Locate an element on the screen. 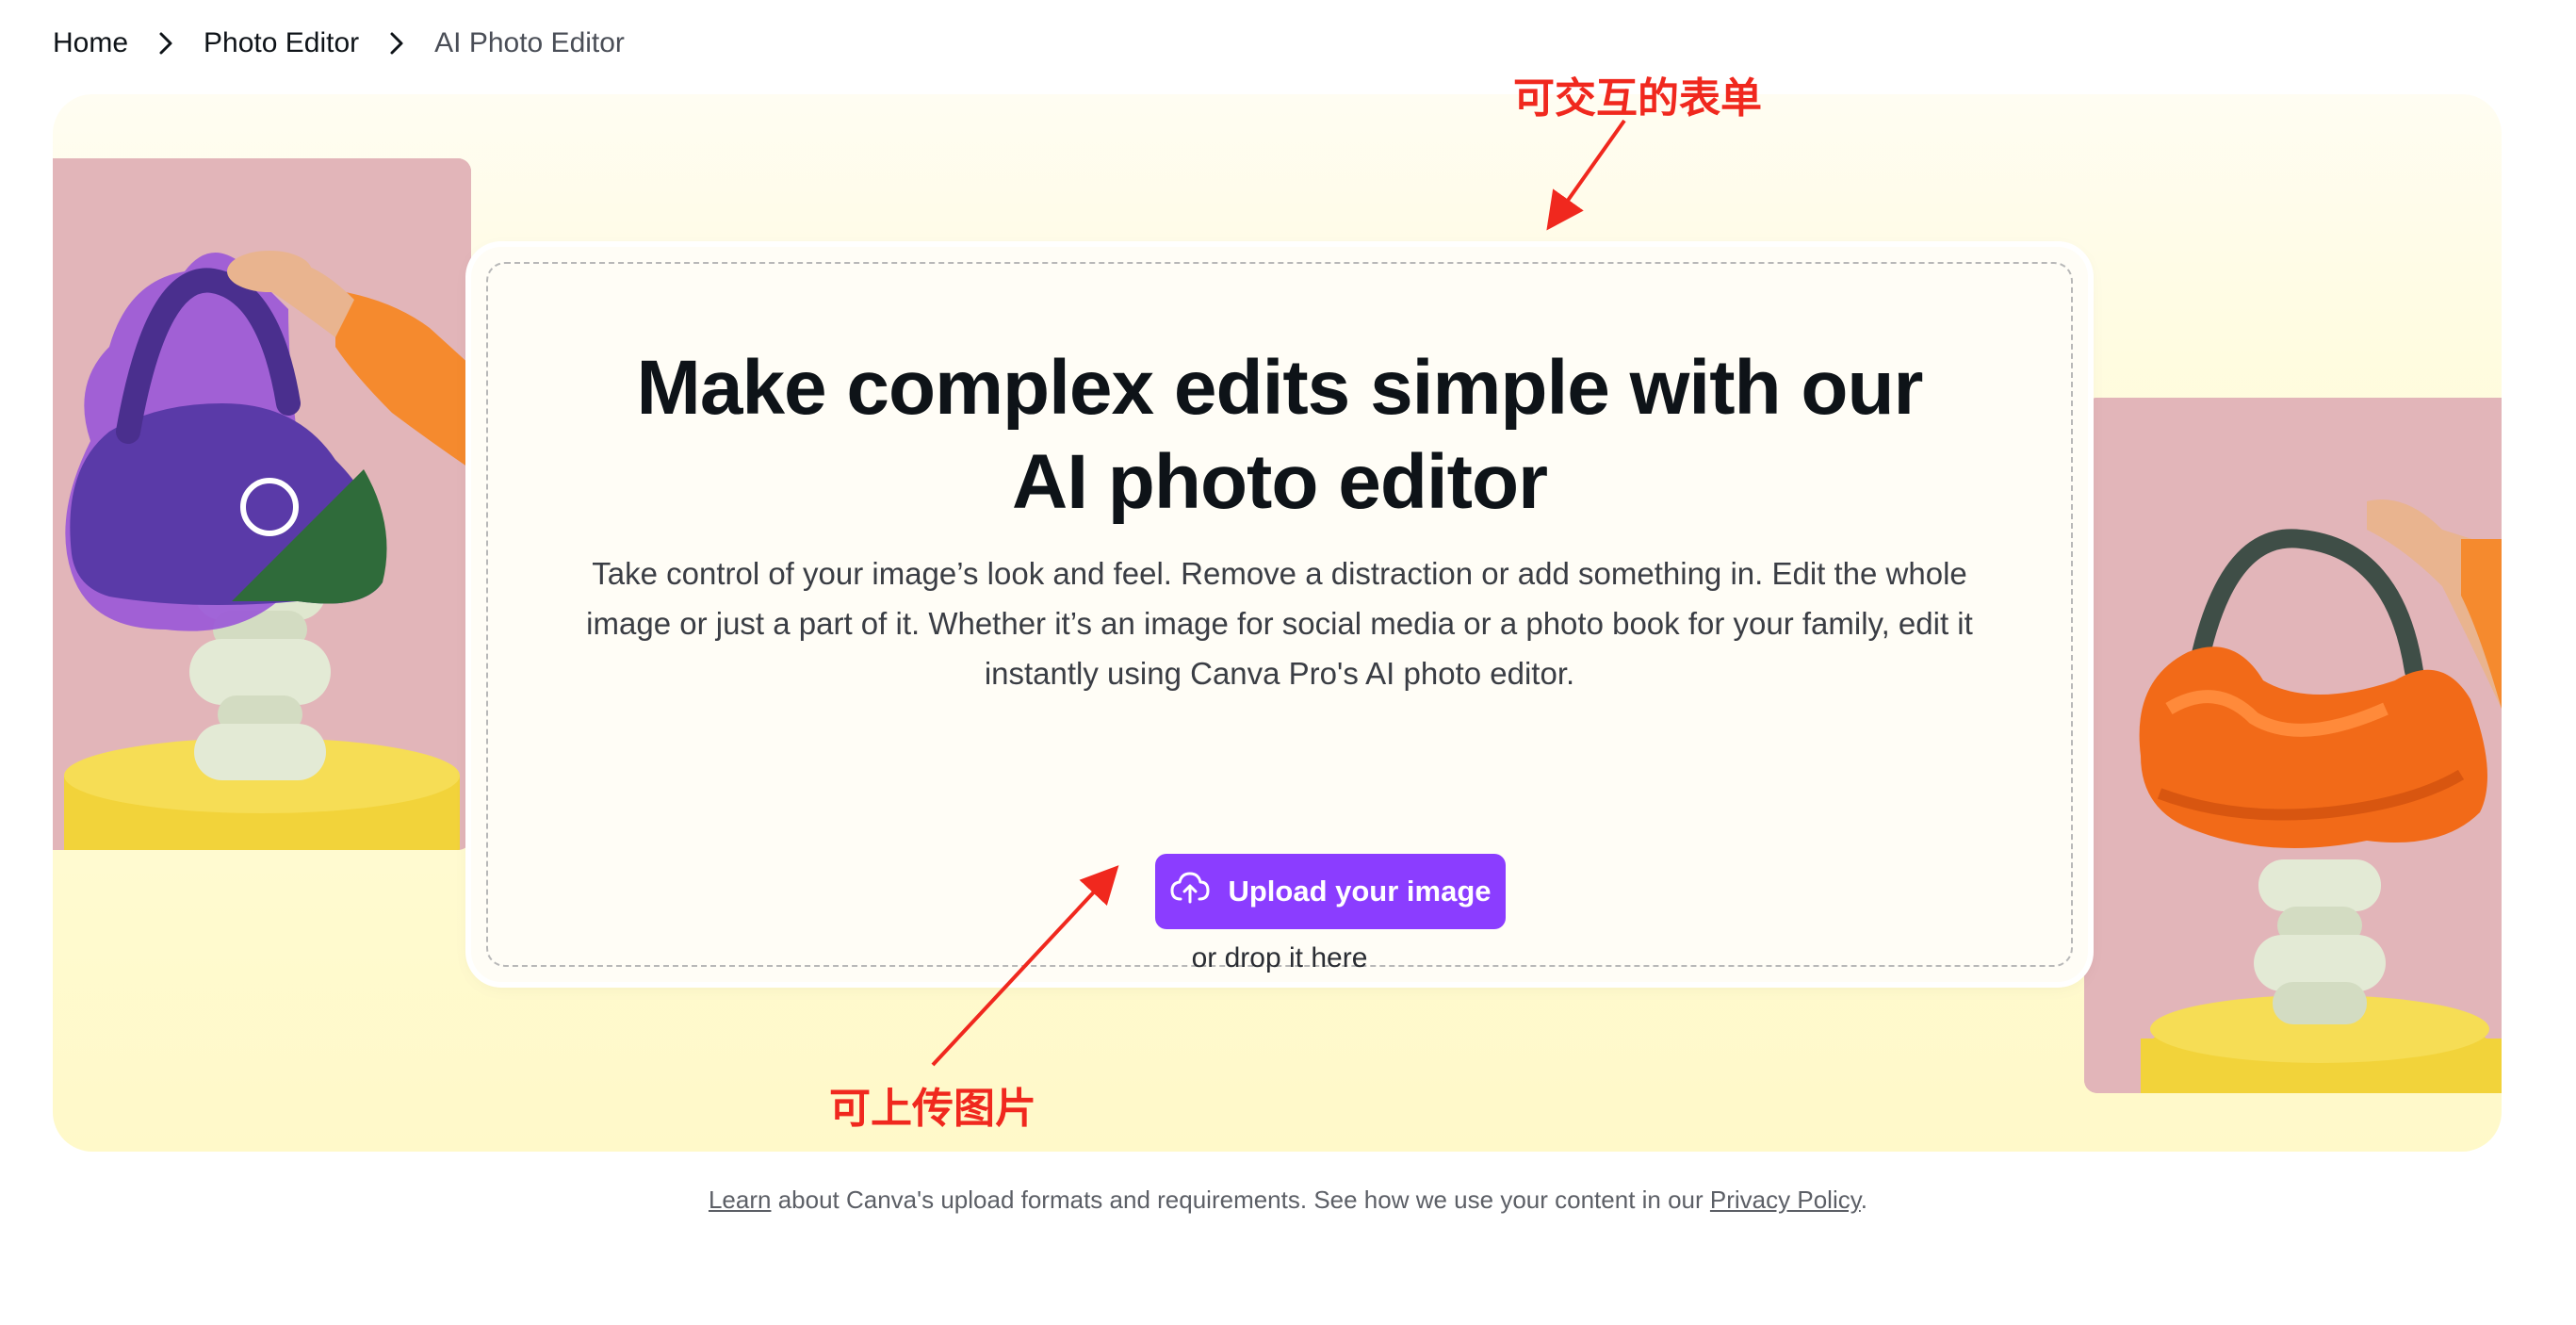 The width and height of the screenshot is (2576, 1325). hero-title-line2: AI photo editor is located at coordinates (1279, 482).